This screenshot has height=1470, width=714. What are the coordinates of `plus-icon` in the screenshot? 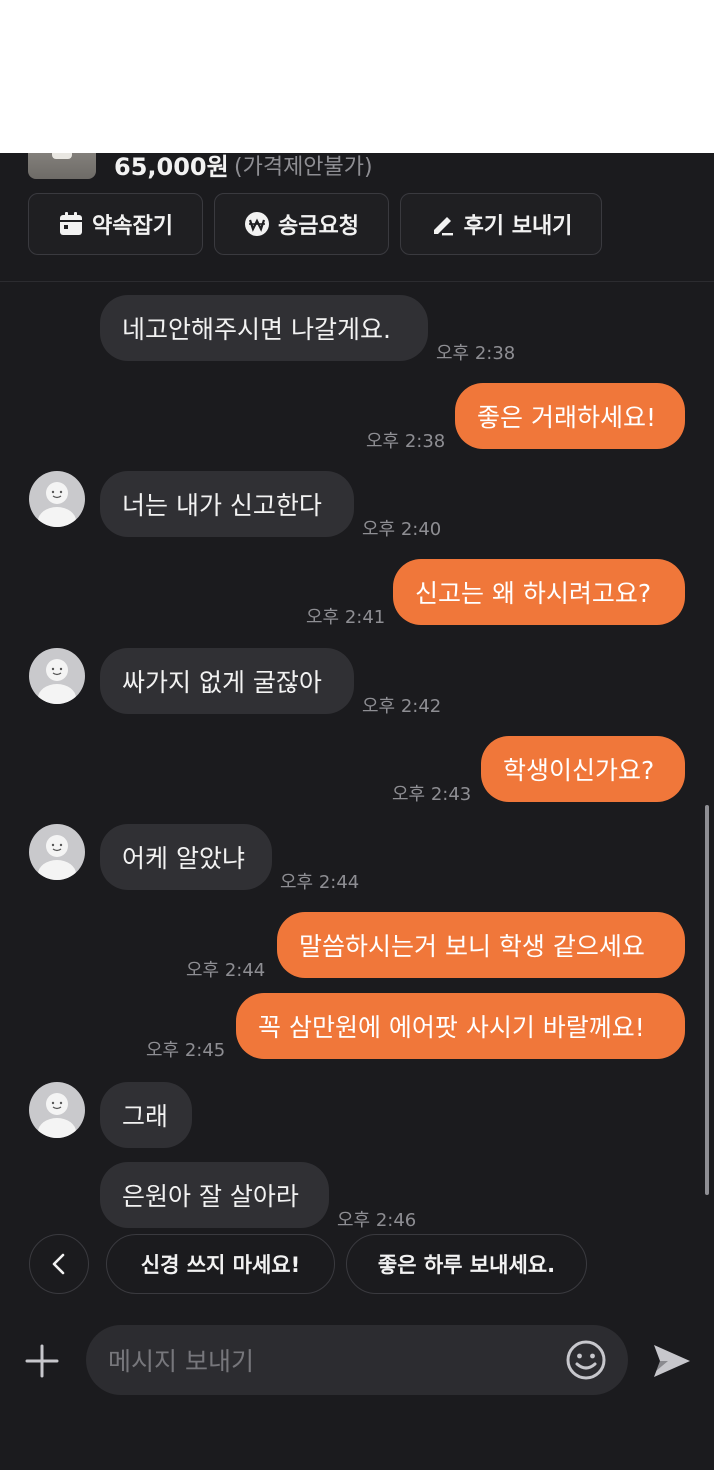 It's located at (42, 1361).